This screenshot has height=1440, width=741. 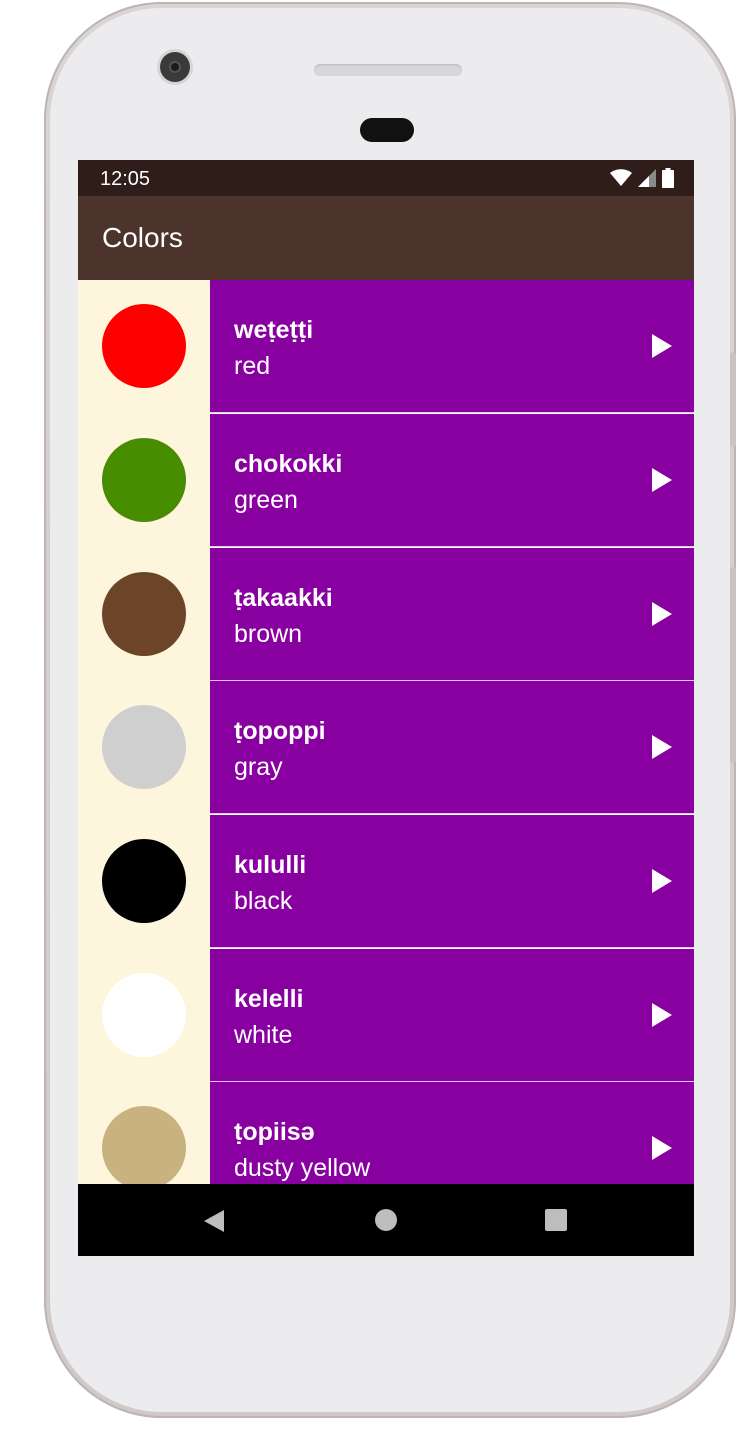 What do you see at coordinates (270, 865) in the screenshot?
I see `word-label: kululli` at bounding box center [270, 865].